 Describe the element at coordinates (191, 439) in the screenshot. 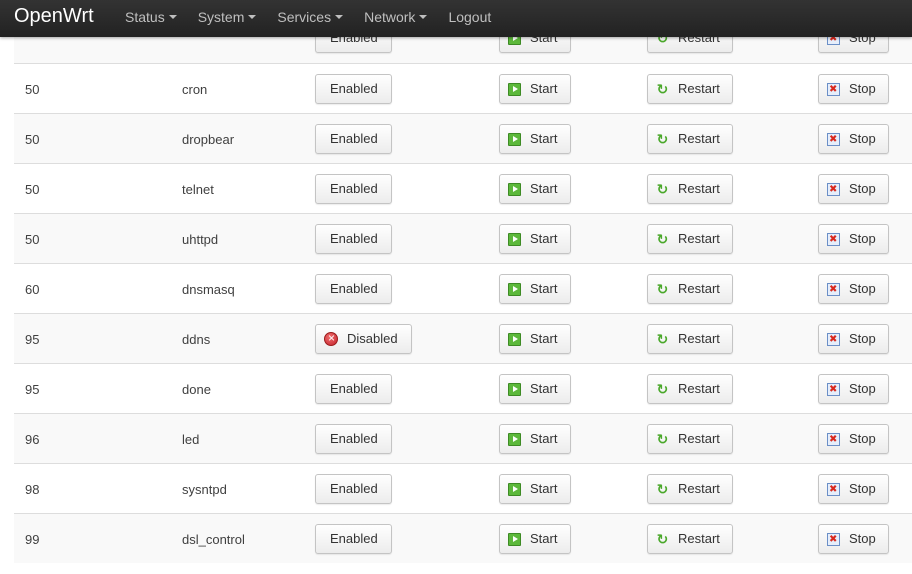

I see `service-name: led` at that location.